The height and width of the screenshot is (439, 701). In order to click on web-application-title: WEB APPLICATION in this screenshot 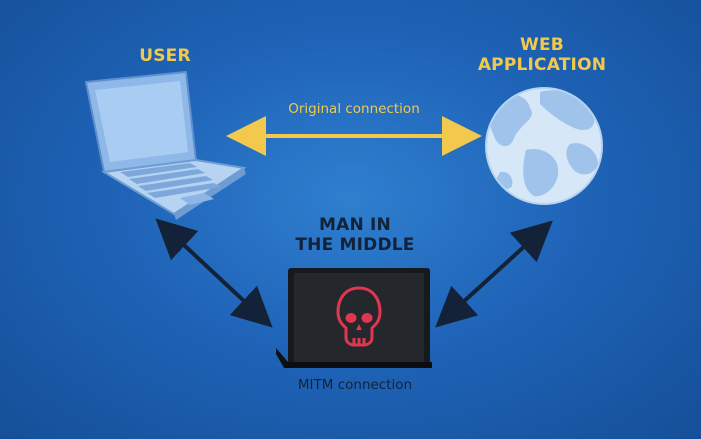, I will do `click(542, 55)`.